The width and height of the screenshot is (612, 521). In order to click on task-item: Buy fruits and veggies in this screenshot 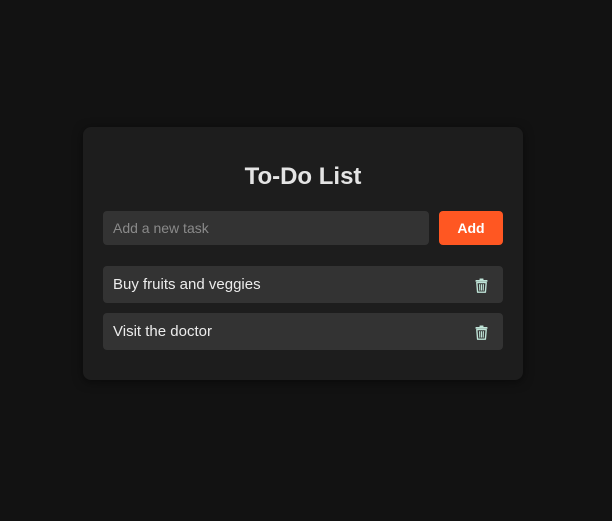, I will do `click(303, 284)`.